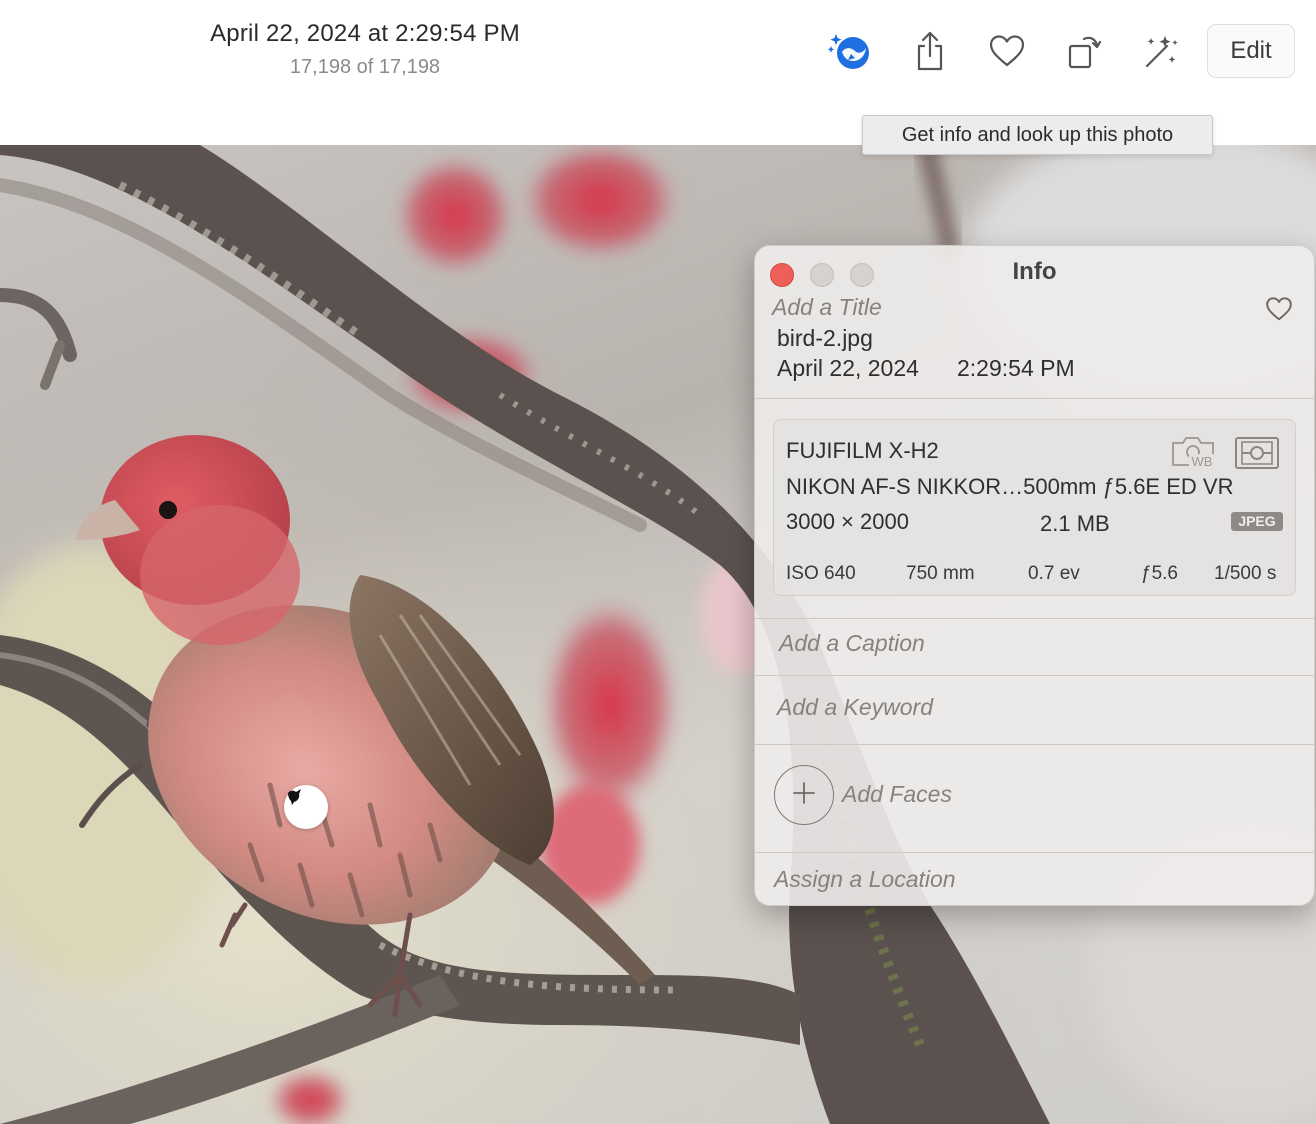  What do you see at coordinates (848, 368) in the screenshot?
I see `capture-date: April 22, 2024` at bounding box center [848, 368].